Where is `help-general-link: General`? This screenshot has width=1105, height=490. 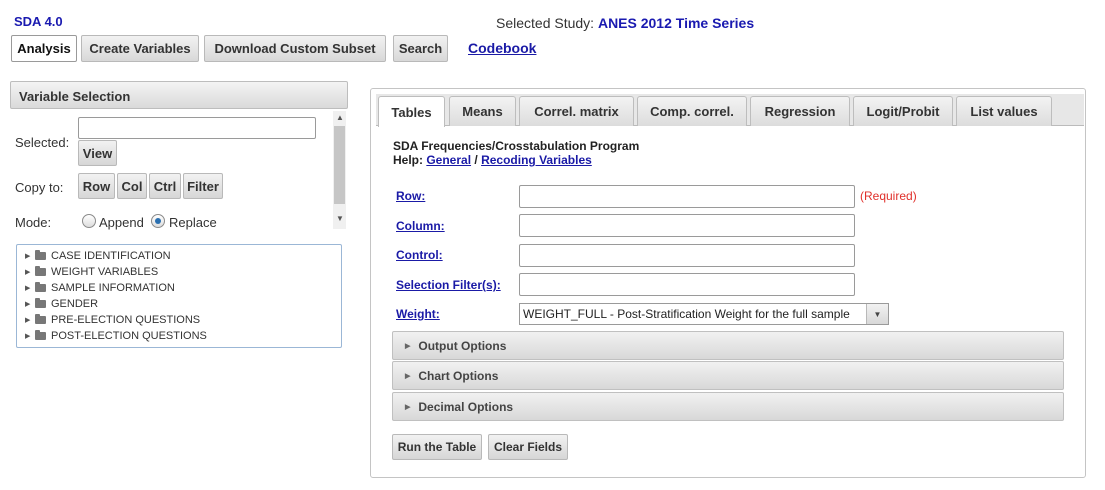 help-general-link: General is located at coordinates (448, 160).